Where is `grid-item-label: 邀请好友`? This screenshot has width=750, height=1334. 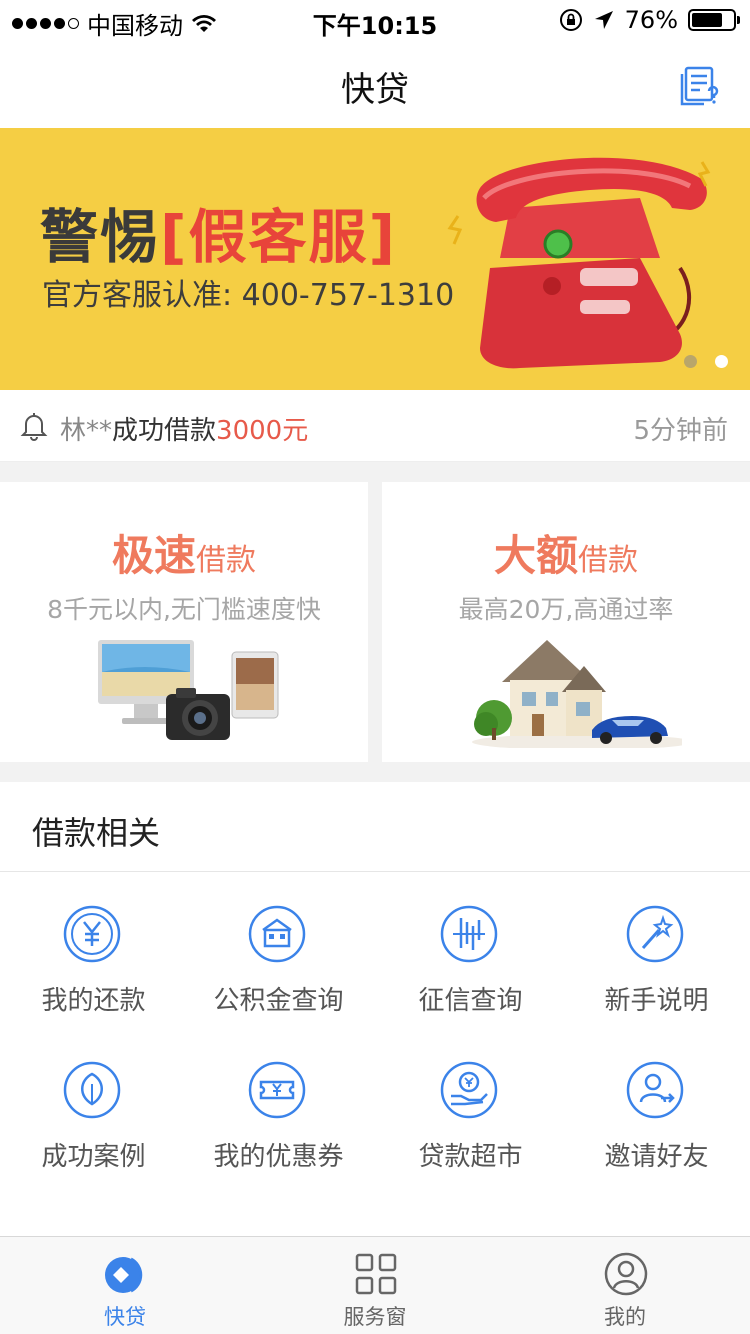
grid-item-label: 邀请好友 is located at coordinates (656, 1157).